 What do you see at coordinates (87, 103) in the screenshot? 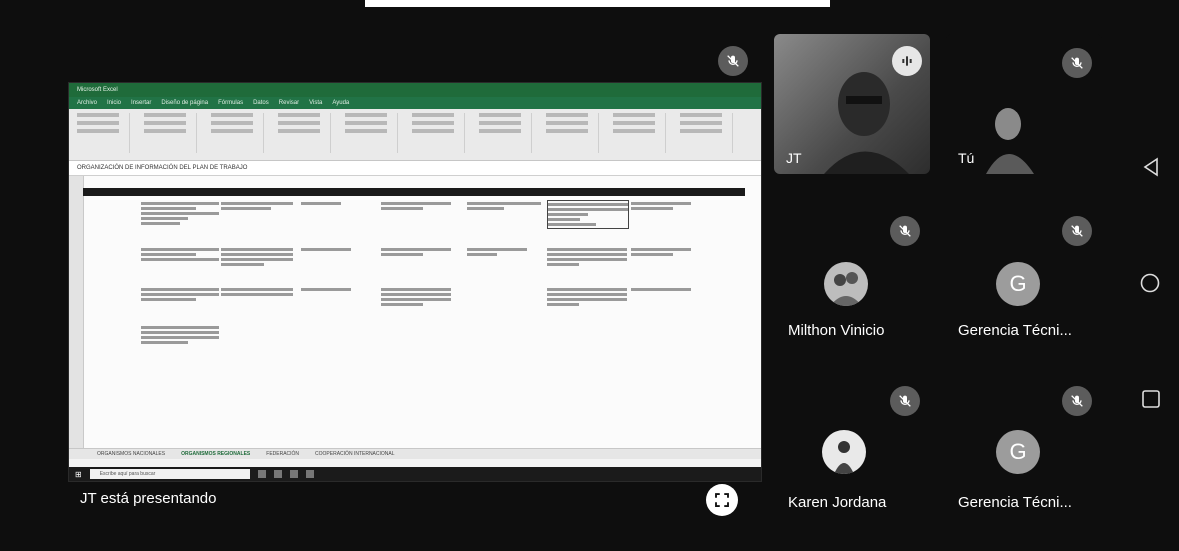
I see `excel-tab: Archivo` at bounding box center [87, 103].